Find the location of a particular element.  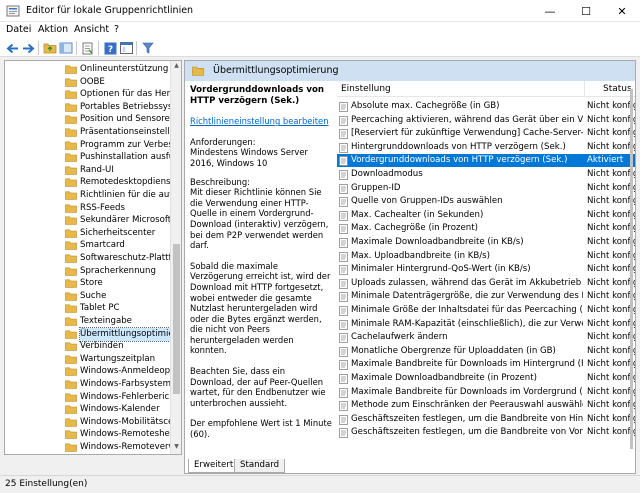

tree-item-label: Windows-Fehlerberichter is located at coordinates (131, 396).